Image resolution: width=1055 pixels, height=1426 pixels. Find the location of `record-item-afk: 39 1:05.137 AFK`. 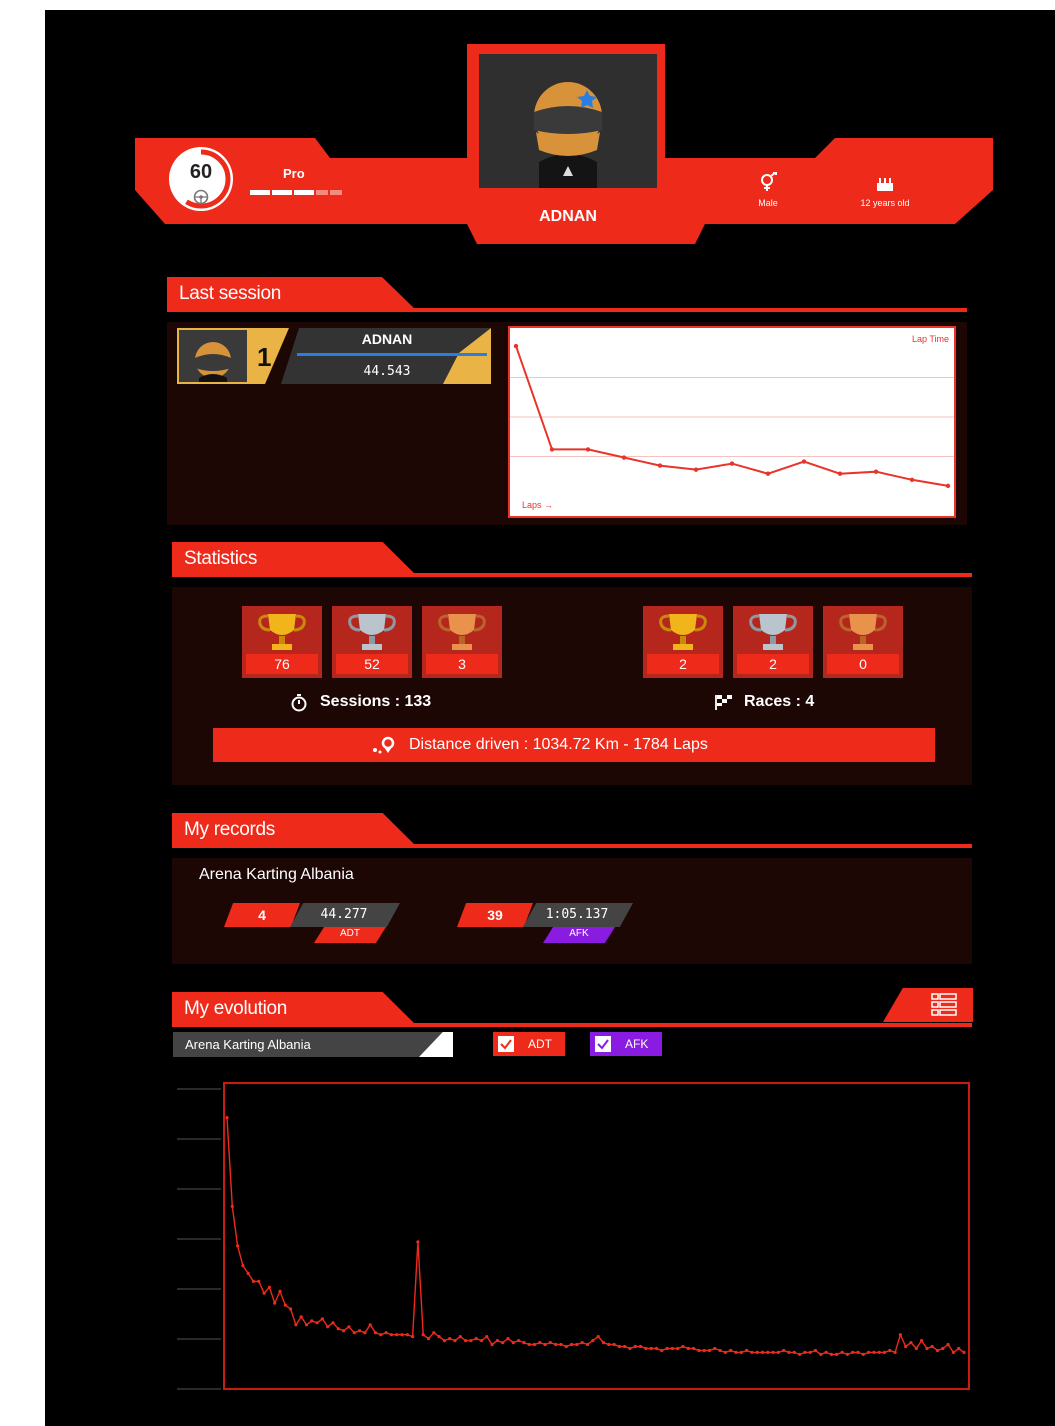

record-item-afk: 39 1:05.137 AFK is located at coordinates (547, 924).